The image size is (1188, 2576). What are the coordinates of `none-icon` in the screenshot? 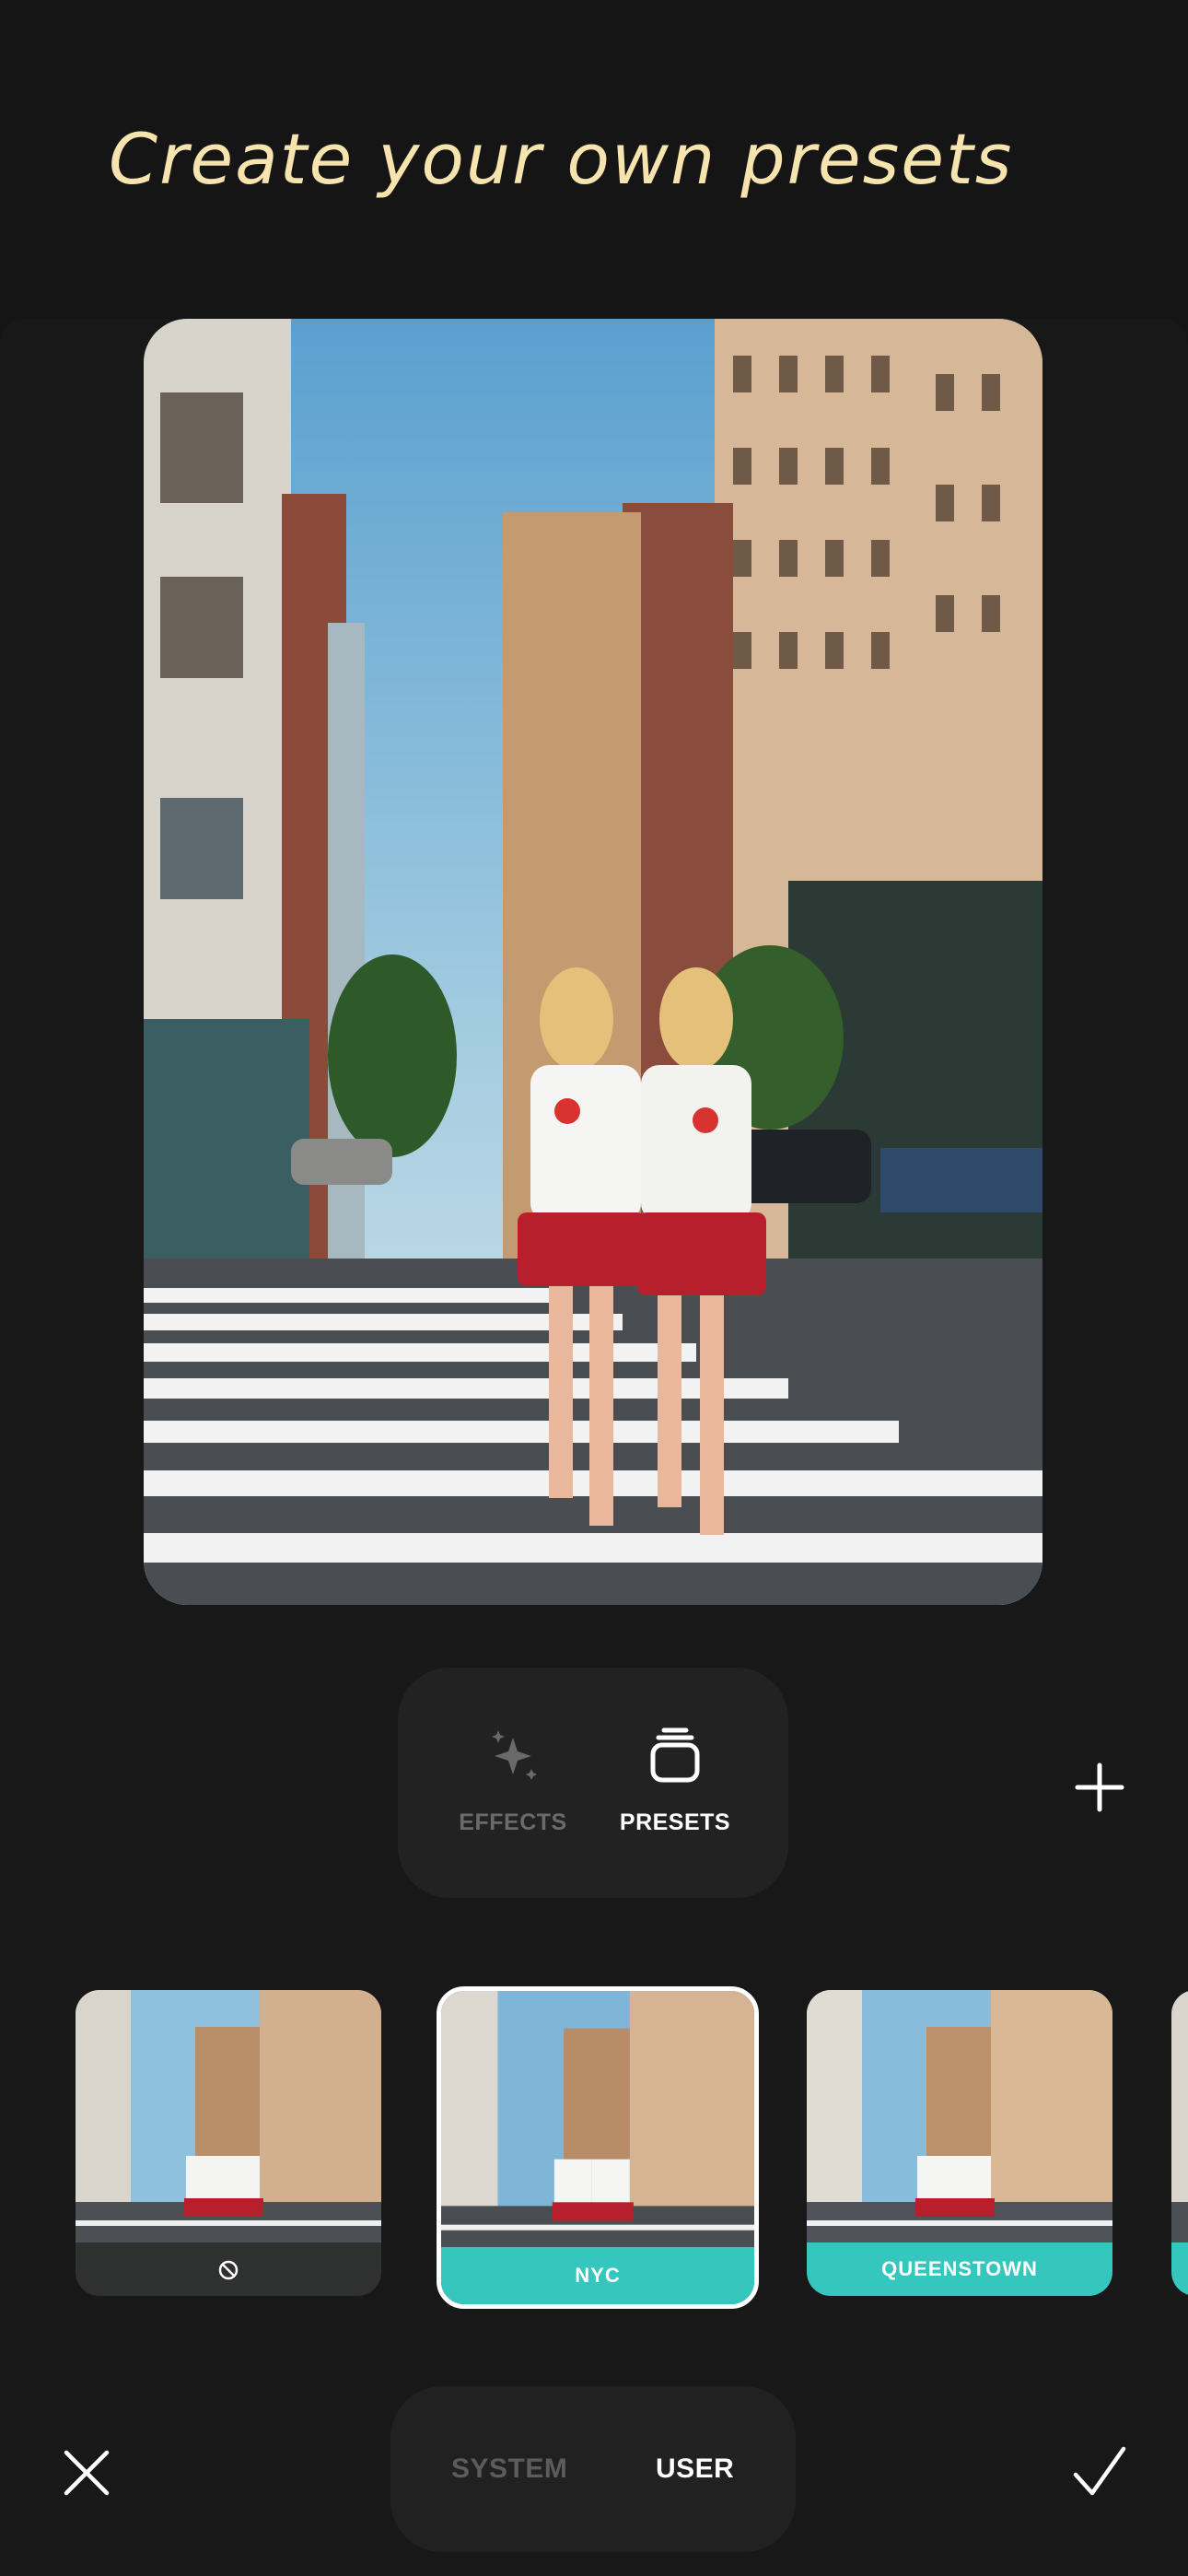 It's located at (228, 2270).